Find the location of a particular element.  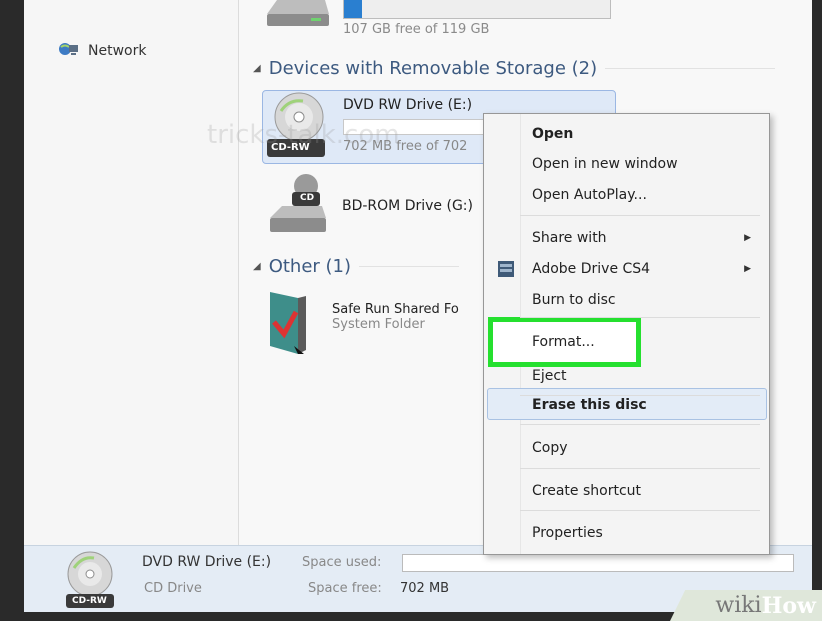

item-type: System Folder is located at coordinates (378, 324).